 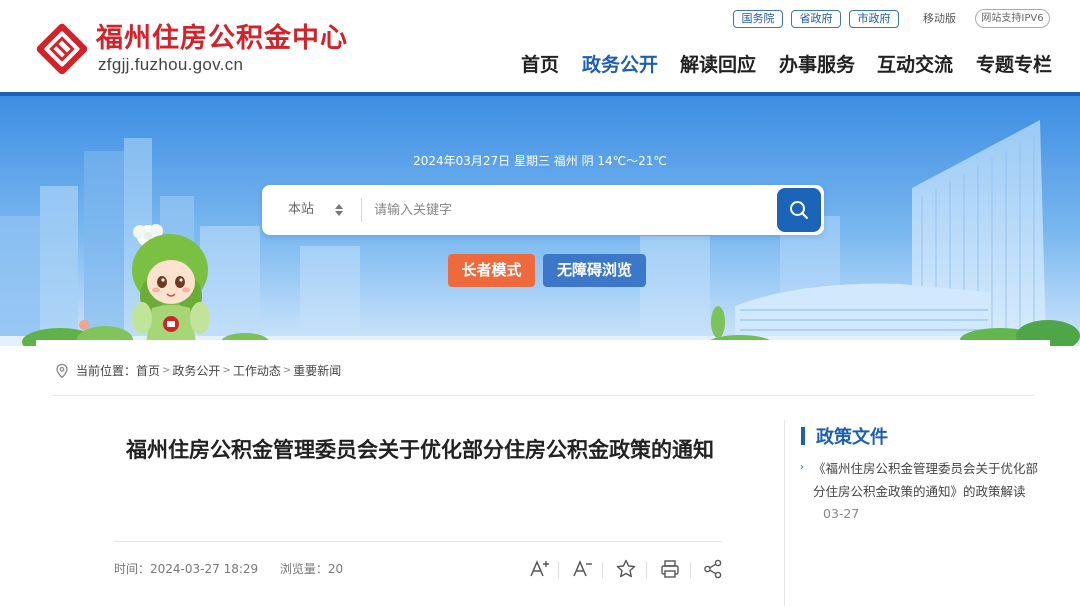 What do you see at coordinates (925, 480) in the screenshot?
I see `sidebar-item-title: 《福州住房公积金管理委员会关于优化部分住房公积金政策的通知》的政策解读` at bounding box center [925, 480].